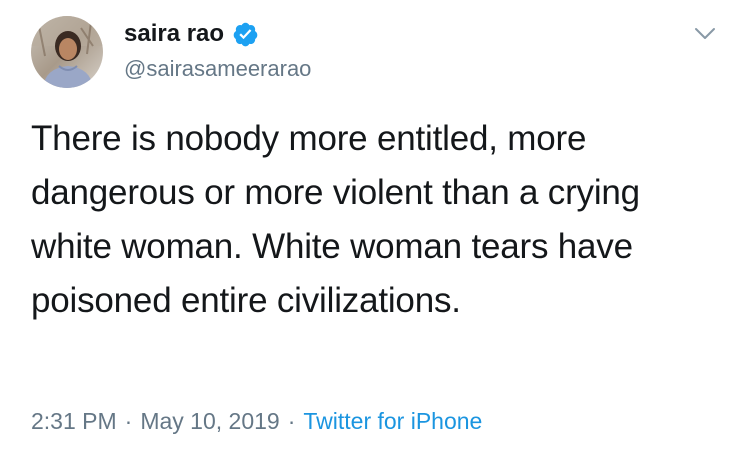 The height and width of the screenshot is (467, 750). Describe the element at coordinates (392, 421) in the screenshot. I see `tweet-source-link: Twitter for iPhone` at that location.